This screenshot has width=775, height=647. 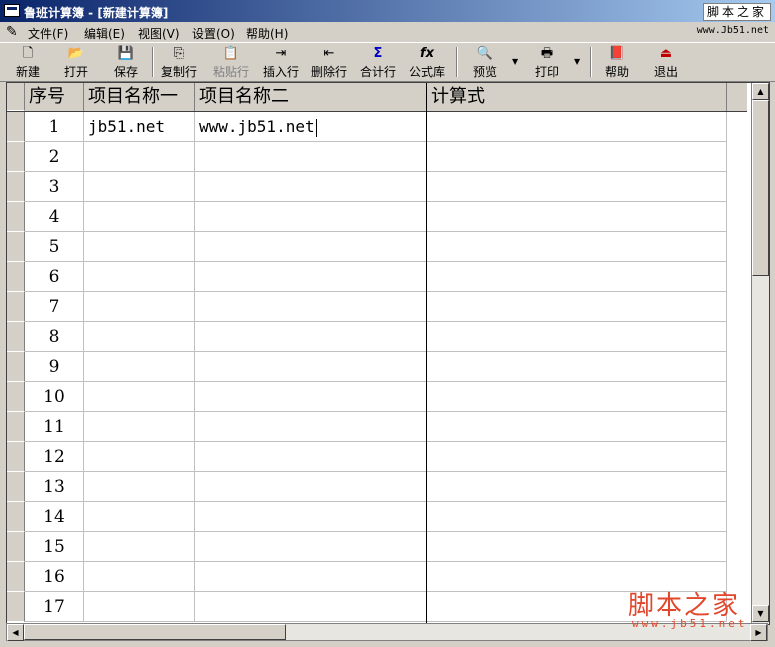 What do you see at coordinates (387, 11) in the screenshot?
I see `title-bar: 鲁班计算簿 - [新建计算簿] 脚本之家` at bounding box center [387, 11].